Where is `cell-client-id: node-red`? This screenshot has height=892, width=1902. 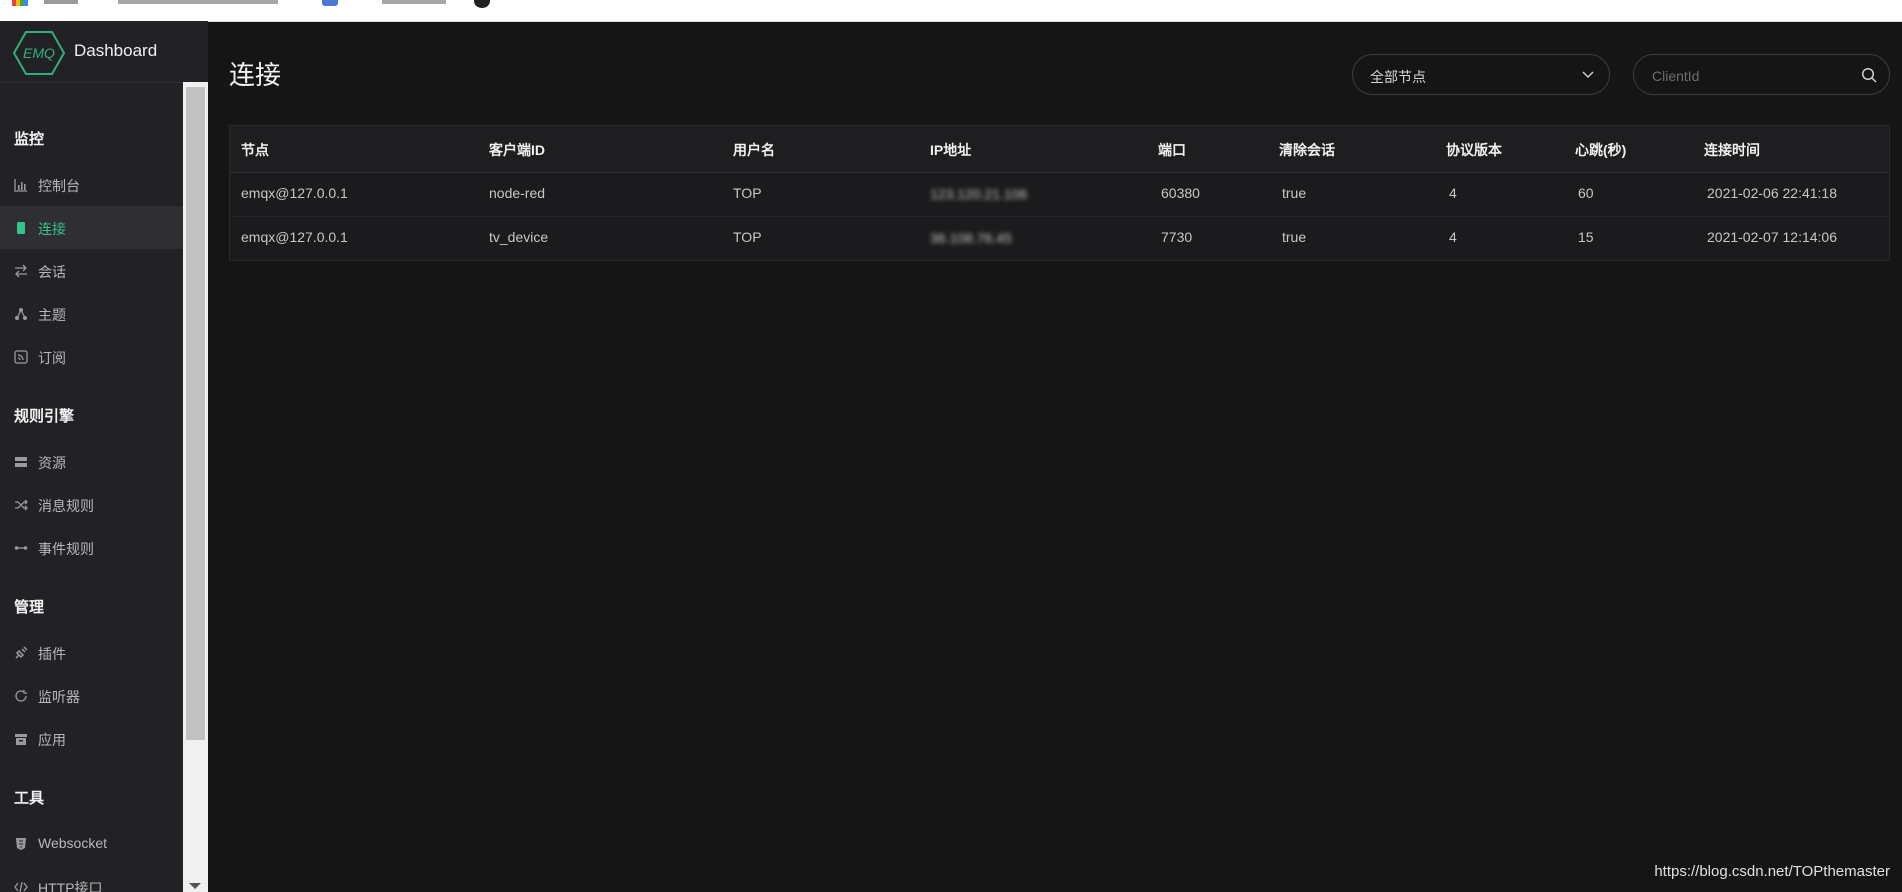 cell-client-id: node-red is located at coordinates (517, 193).